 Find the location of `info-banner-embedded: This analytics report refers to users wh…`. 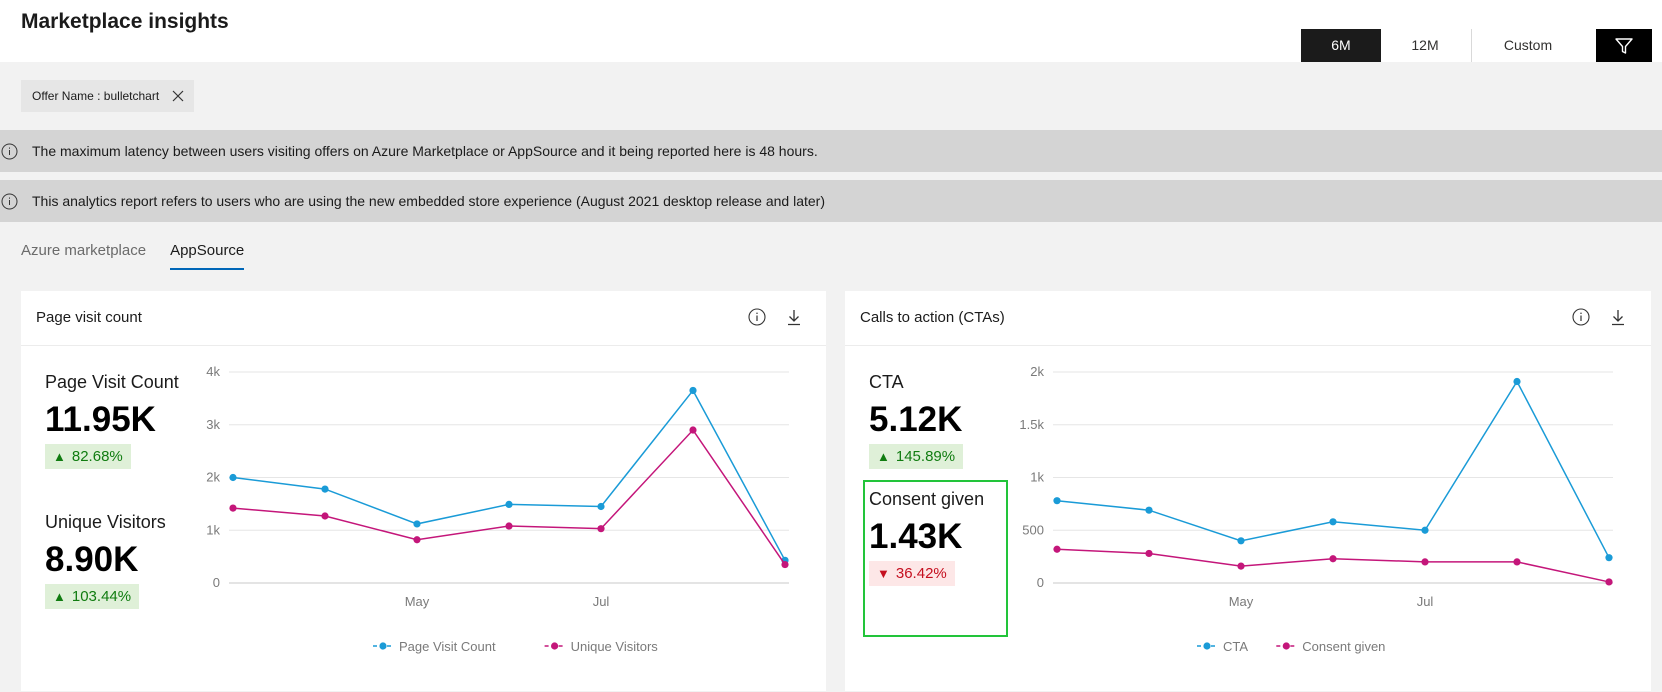

info-banner-embedded: This analytics report refers to users wh… is located at coordinates (831, 201).